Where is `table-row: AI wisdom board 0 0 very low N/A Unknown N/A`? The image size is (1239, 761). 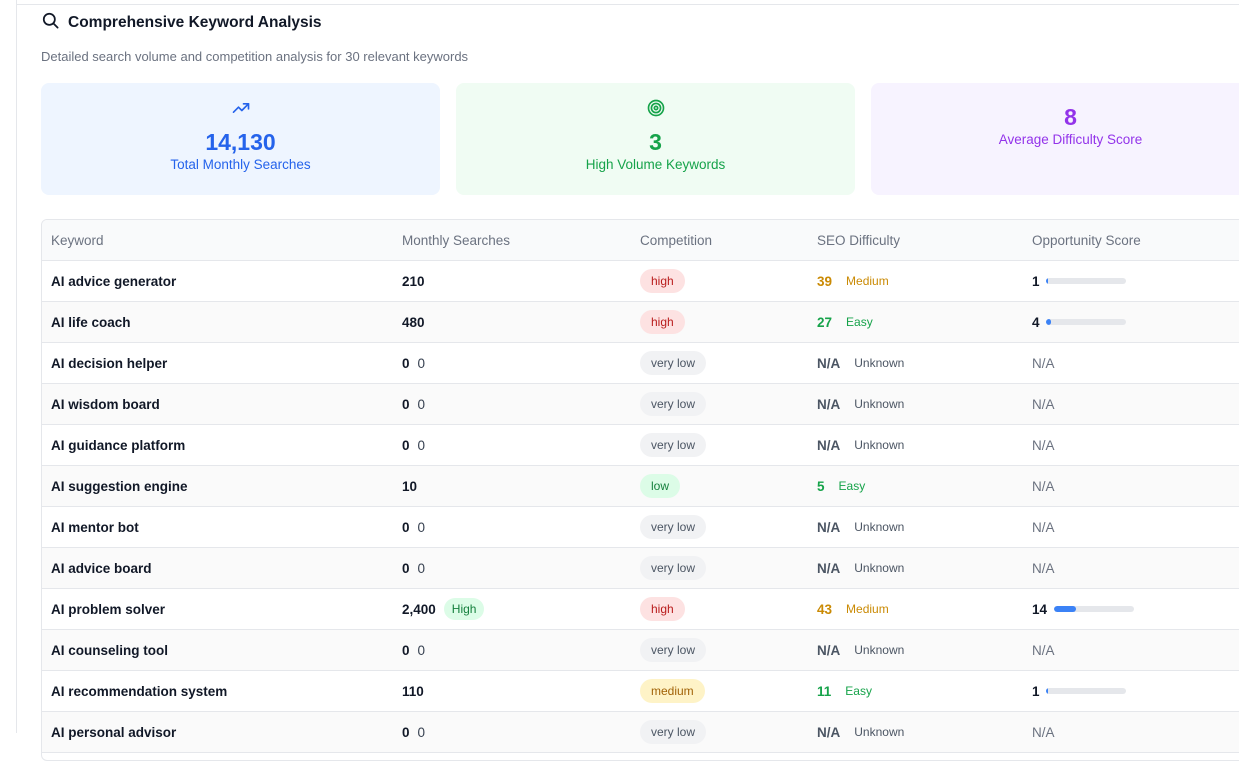
table-row: AI wisdom board 0 0 very low N/A Unknown N/A is located at coordinates (640, 404).